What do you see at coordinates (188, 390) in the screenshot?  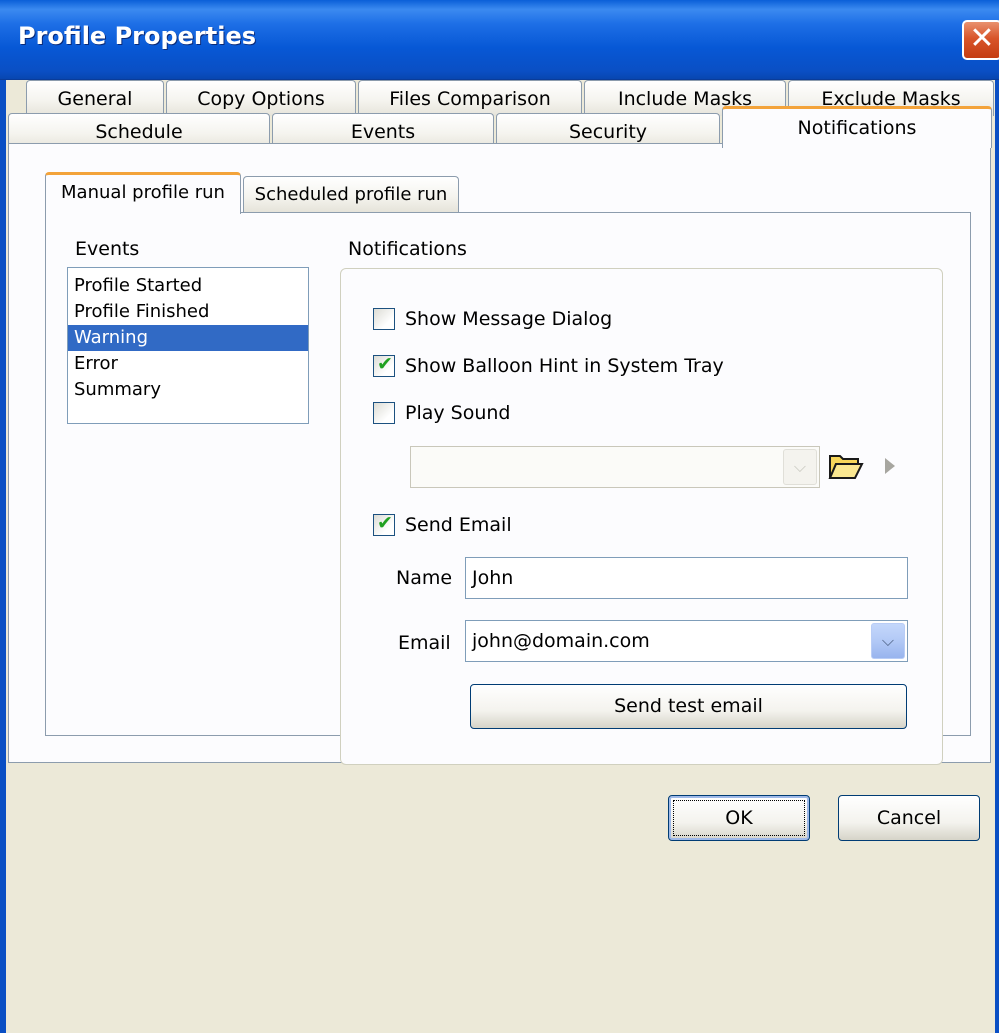 I see `list-item: Summary` at bounding box center [188, 390].